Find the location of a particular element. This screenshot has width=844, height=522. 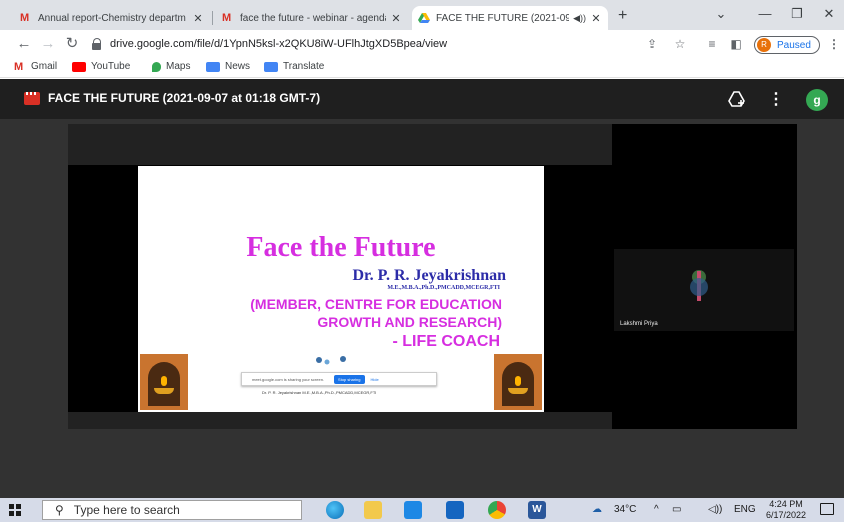

slide-credentials: M.E.,M.B.A.,Ph.D.,PMCADD,MCEGR,FTI is located at coordinates (443, 288).